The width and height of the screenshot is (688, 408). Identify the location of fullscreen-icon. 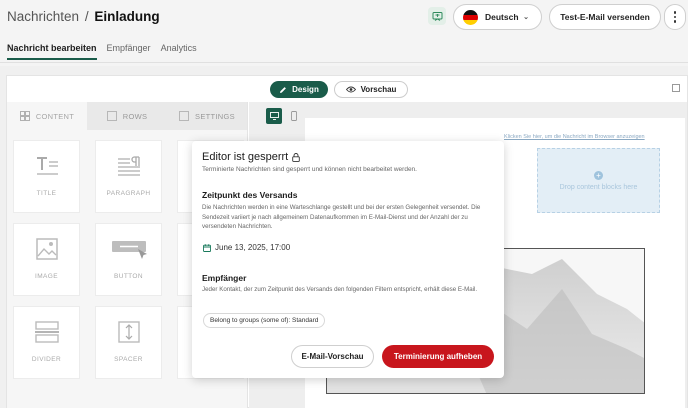
(676, 88).